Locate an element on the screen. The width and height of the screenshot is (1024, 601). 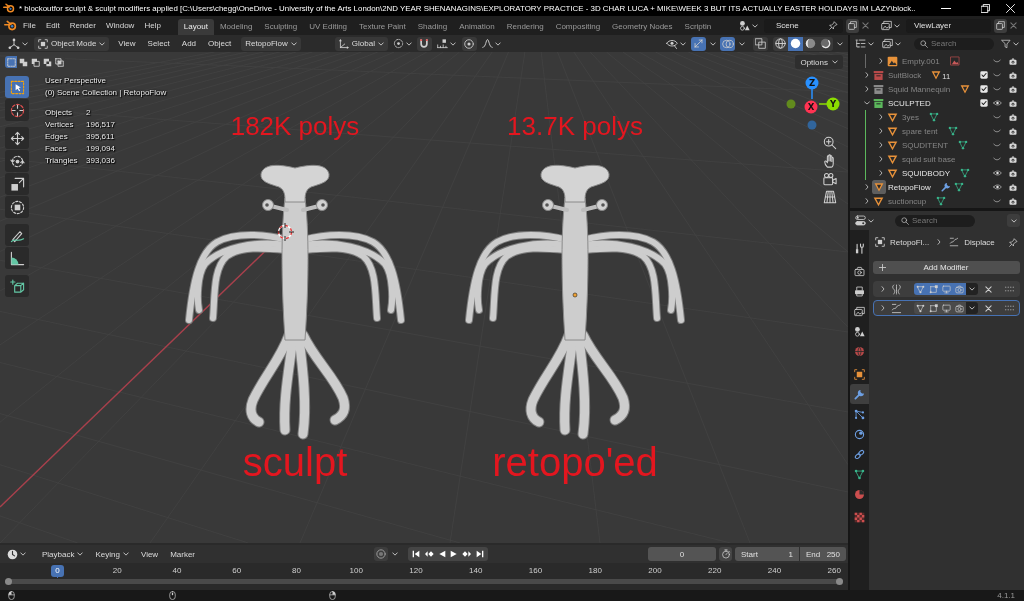
menu-item: Render is located at coordinates (82, 25).